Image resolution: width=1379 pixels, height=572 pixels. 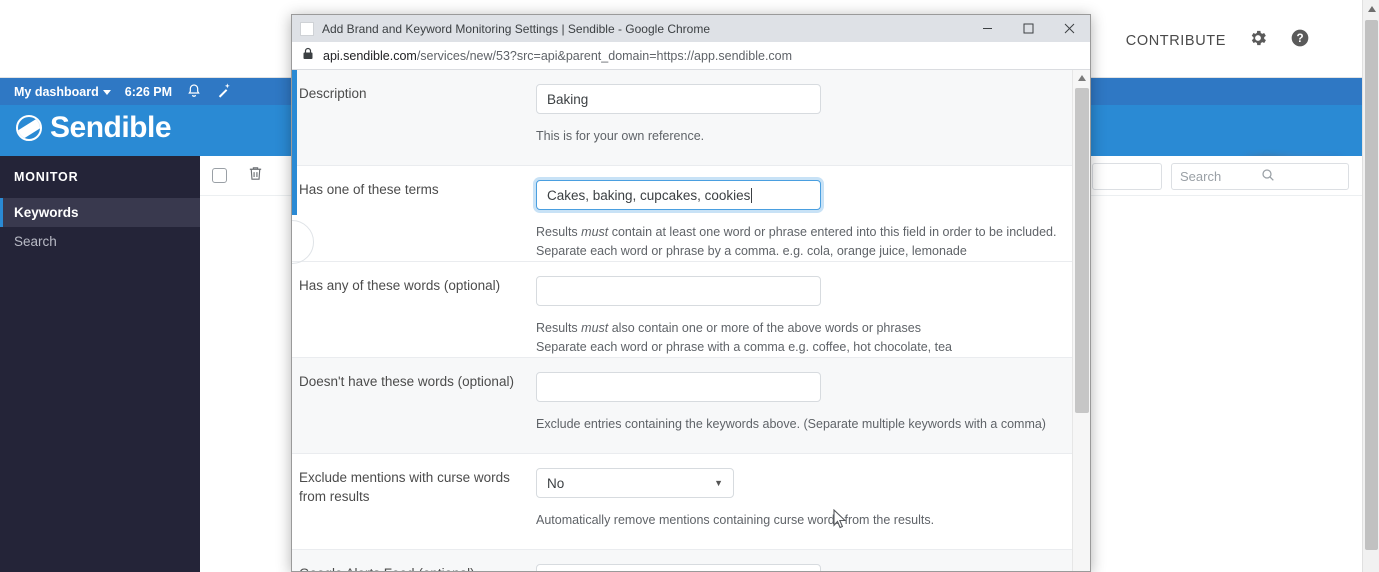 I want to click on field-help-text: This is for your own reference., so click(x=620, y=136).